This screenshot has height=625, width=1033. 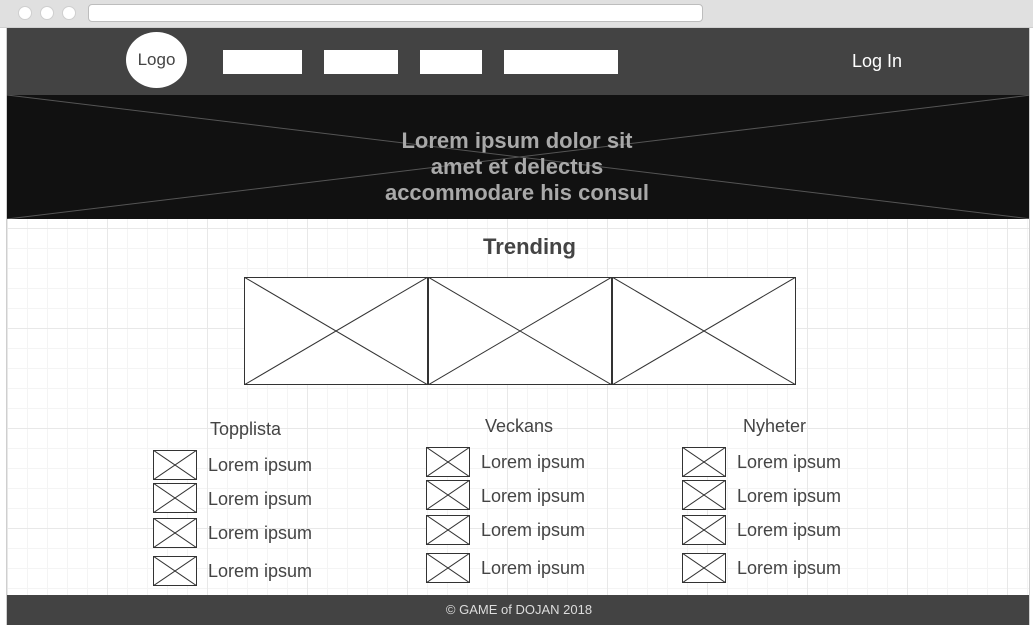 I want to click on column-heading-topplista: Topplista, so click(x=246, y=429).